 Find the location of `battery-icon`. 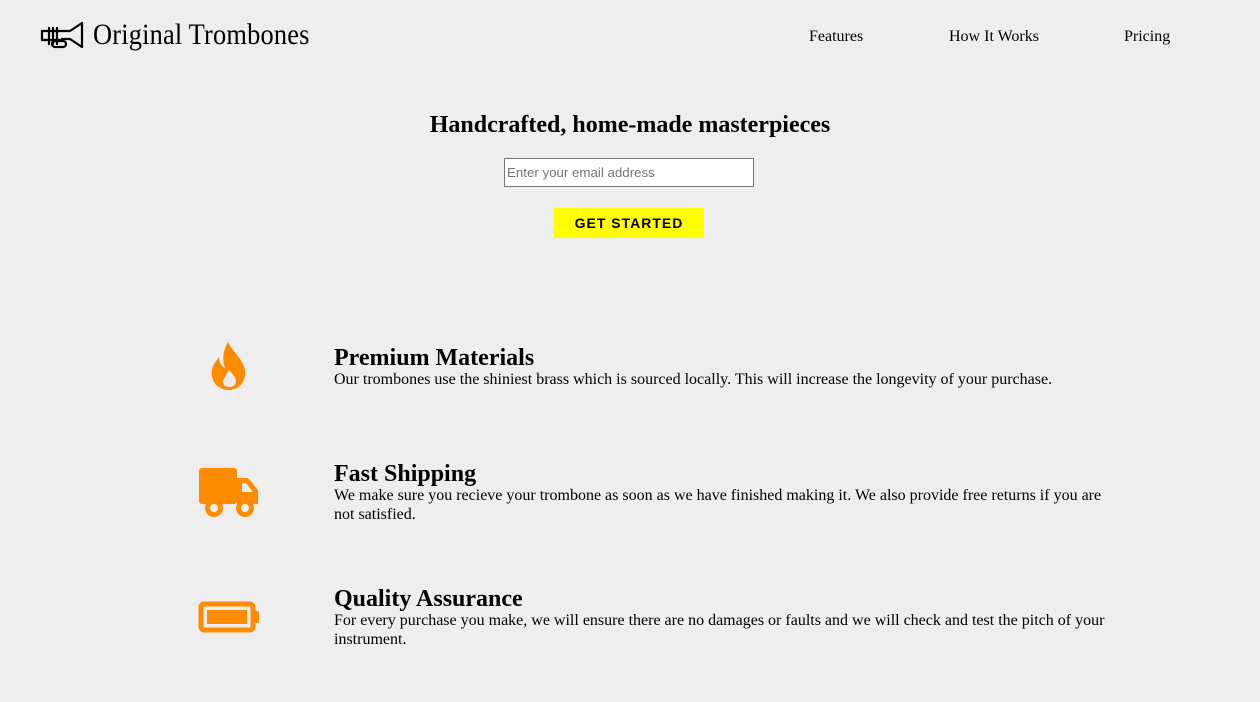

battery-icon is located at coordinates (228, 617).